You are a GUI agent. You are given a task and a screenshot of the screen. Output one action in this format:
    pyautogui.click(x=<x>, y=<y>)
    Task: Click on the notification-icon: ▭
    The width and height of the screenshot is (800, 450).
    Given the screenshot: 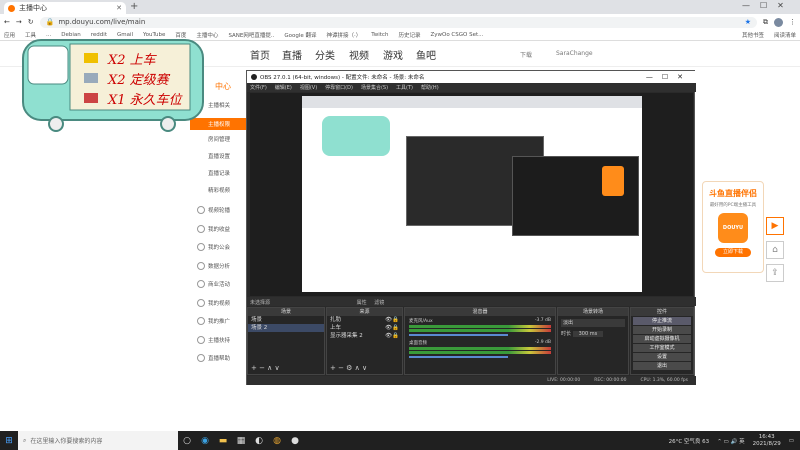 What is the action you would take?
    pyautogui.click(x=791, y=441)
    